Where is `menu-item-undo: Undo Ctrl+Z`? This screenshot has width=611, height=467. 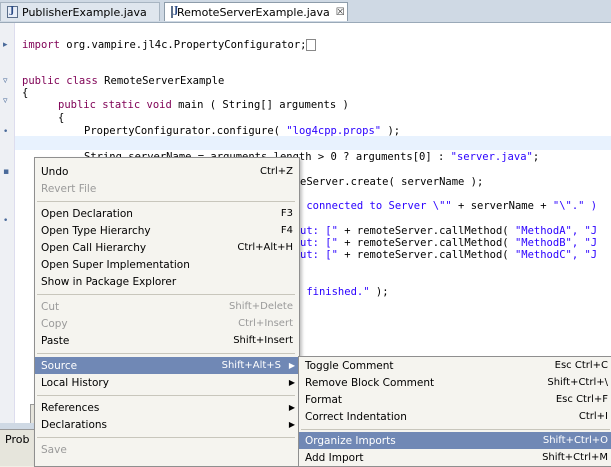 menu-item-undo: Undo Ctrl+Z is located at coordinates (167, 171).